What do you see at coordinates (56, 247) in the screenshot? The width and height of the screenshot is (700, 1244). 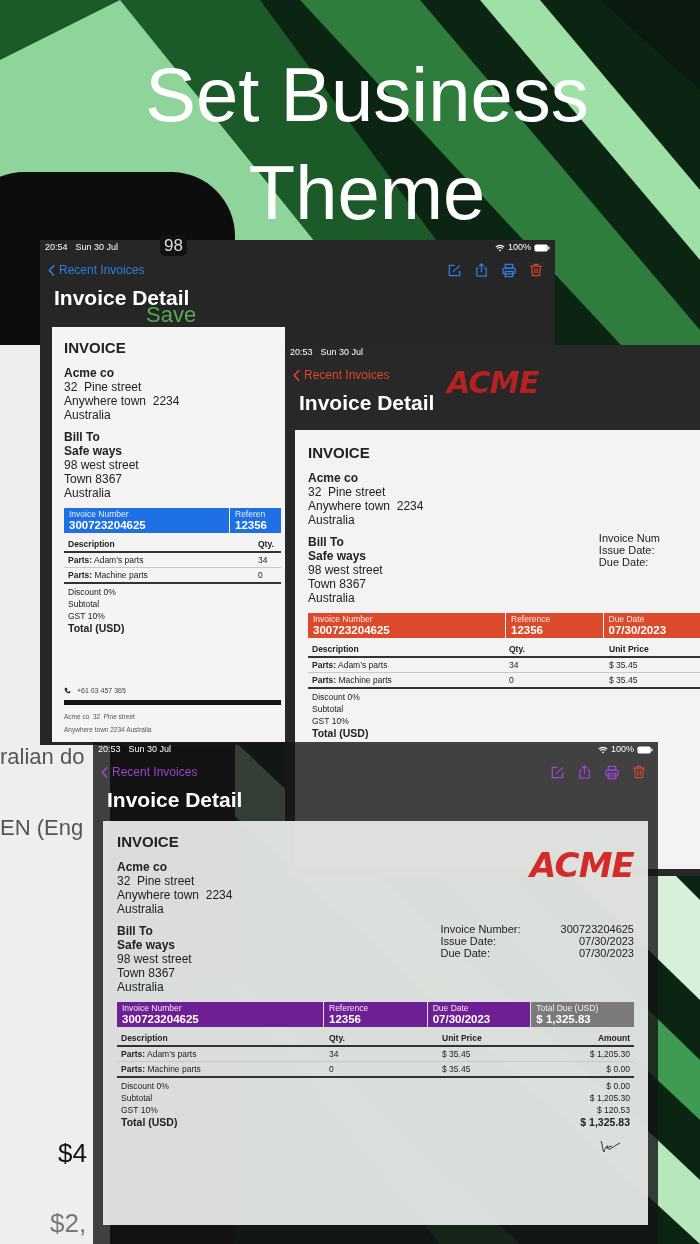 I see `status-time: 20:54` at bounding box center [56, 247].